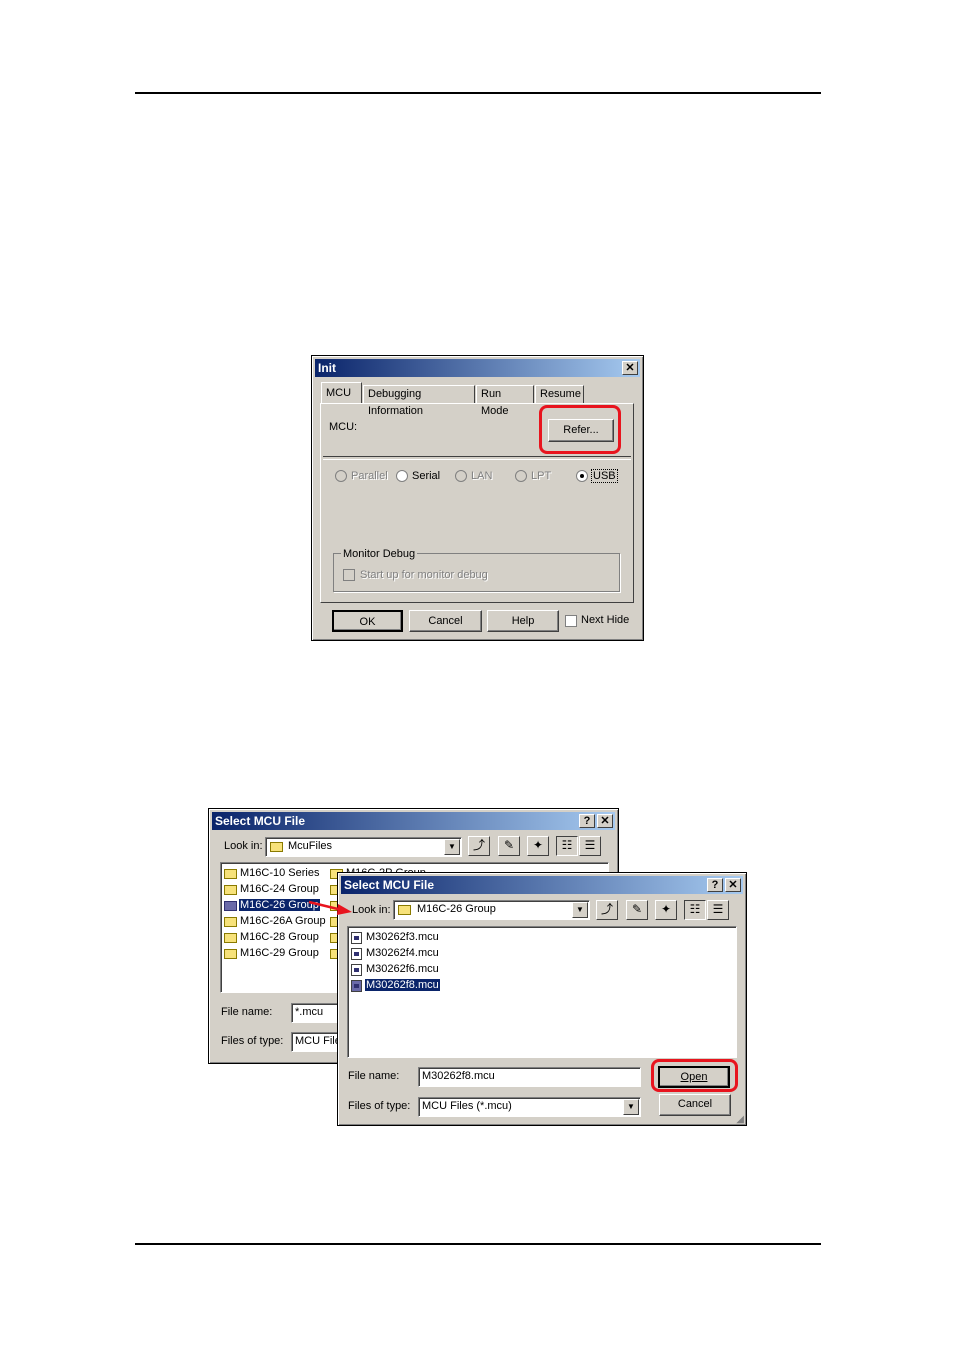 Image resolution: width=954 pixels, height=1351 pixels. What do you see at coordinates (363, 847) in the screenshot?
I see `back-look-in-combo: McuFiles ▼` at bounding box center [363, 847].